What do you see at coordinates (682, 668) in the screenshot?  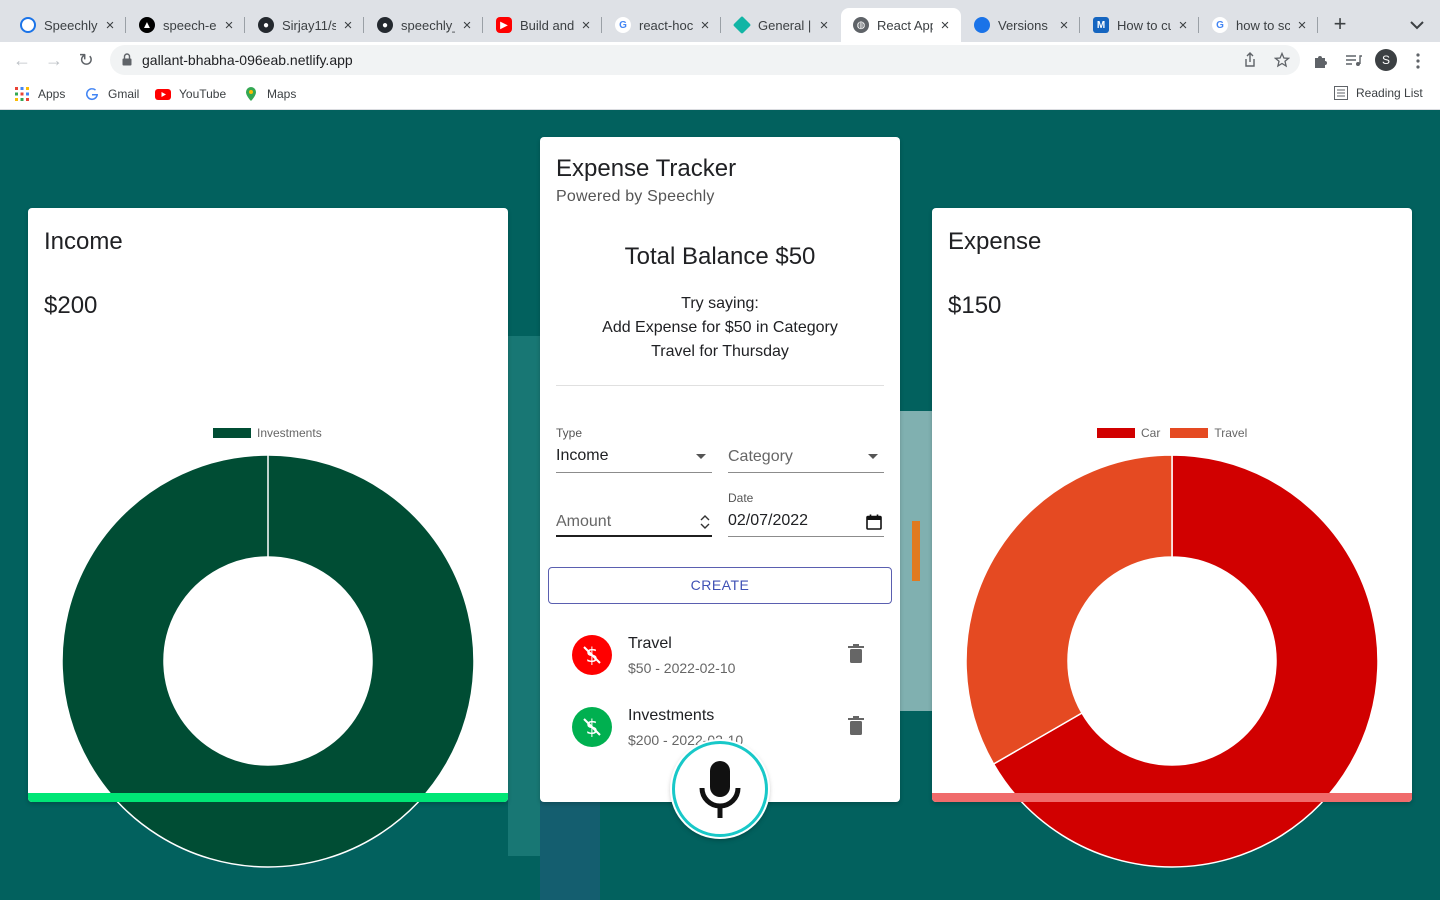 I see `transaction-detail: $50 - 2022-02-10` at bounding box center [682, 668].